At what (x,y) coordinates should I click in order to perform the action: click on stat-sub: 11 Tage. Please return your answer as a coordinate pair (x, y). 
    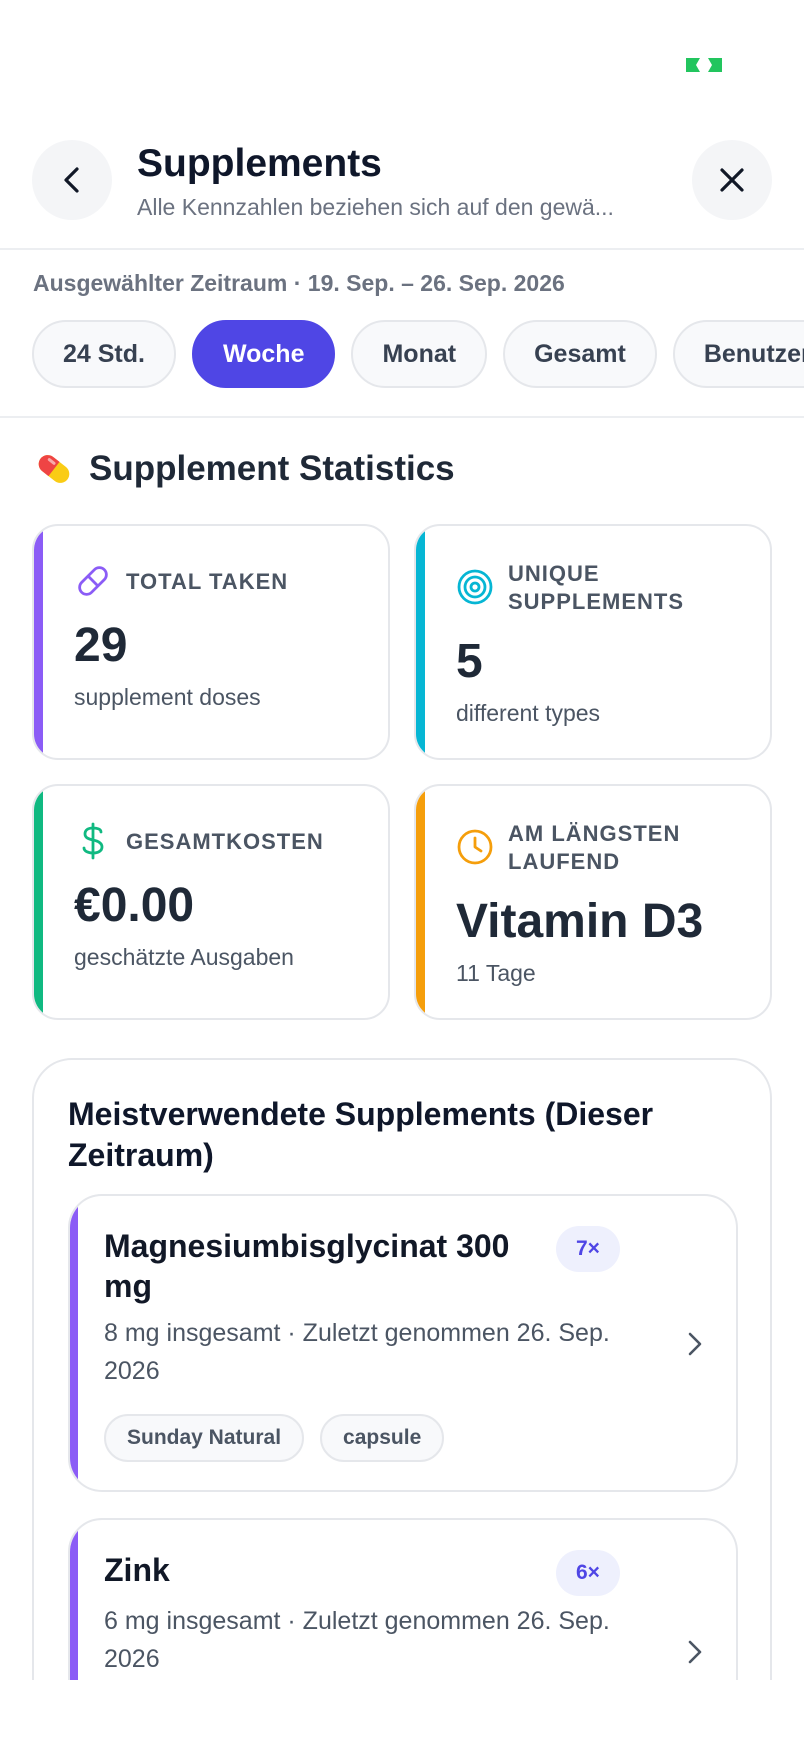
    Looking at the image, I should click on (496, 973).